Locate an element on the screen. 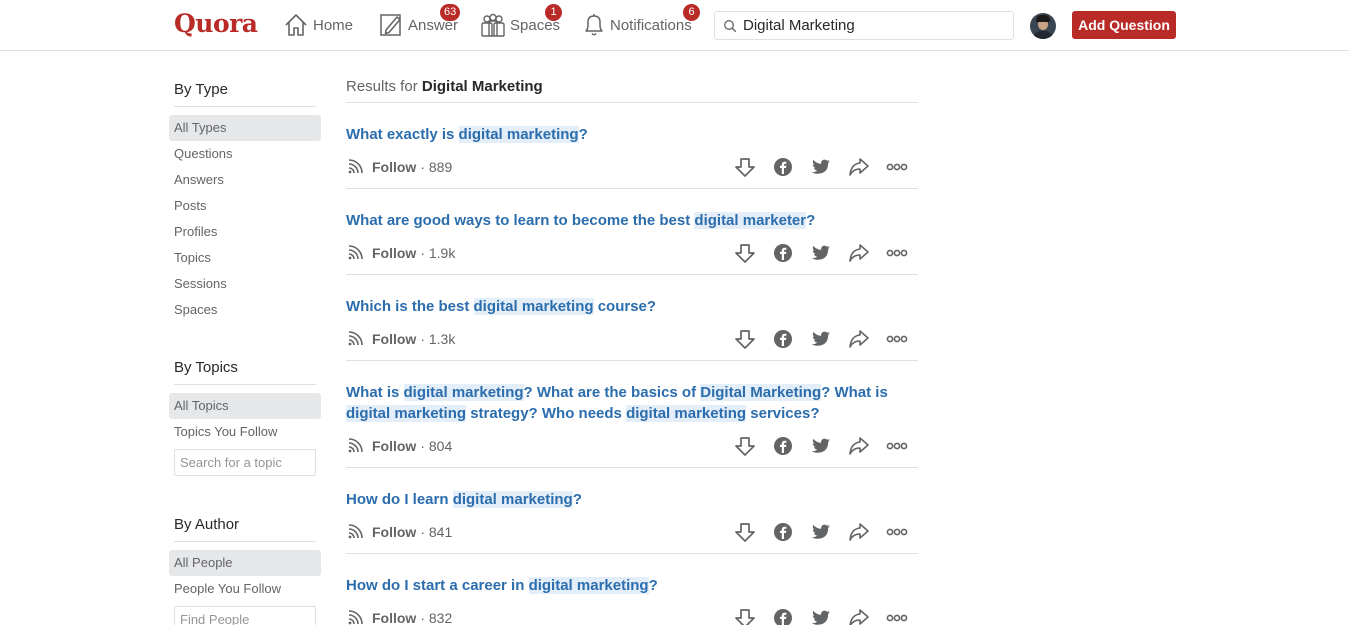 The image size is (1349, 625). question-title-link: What exactly is digital marketing? is located at coordinates (632, 134).